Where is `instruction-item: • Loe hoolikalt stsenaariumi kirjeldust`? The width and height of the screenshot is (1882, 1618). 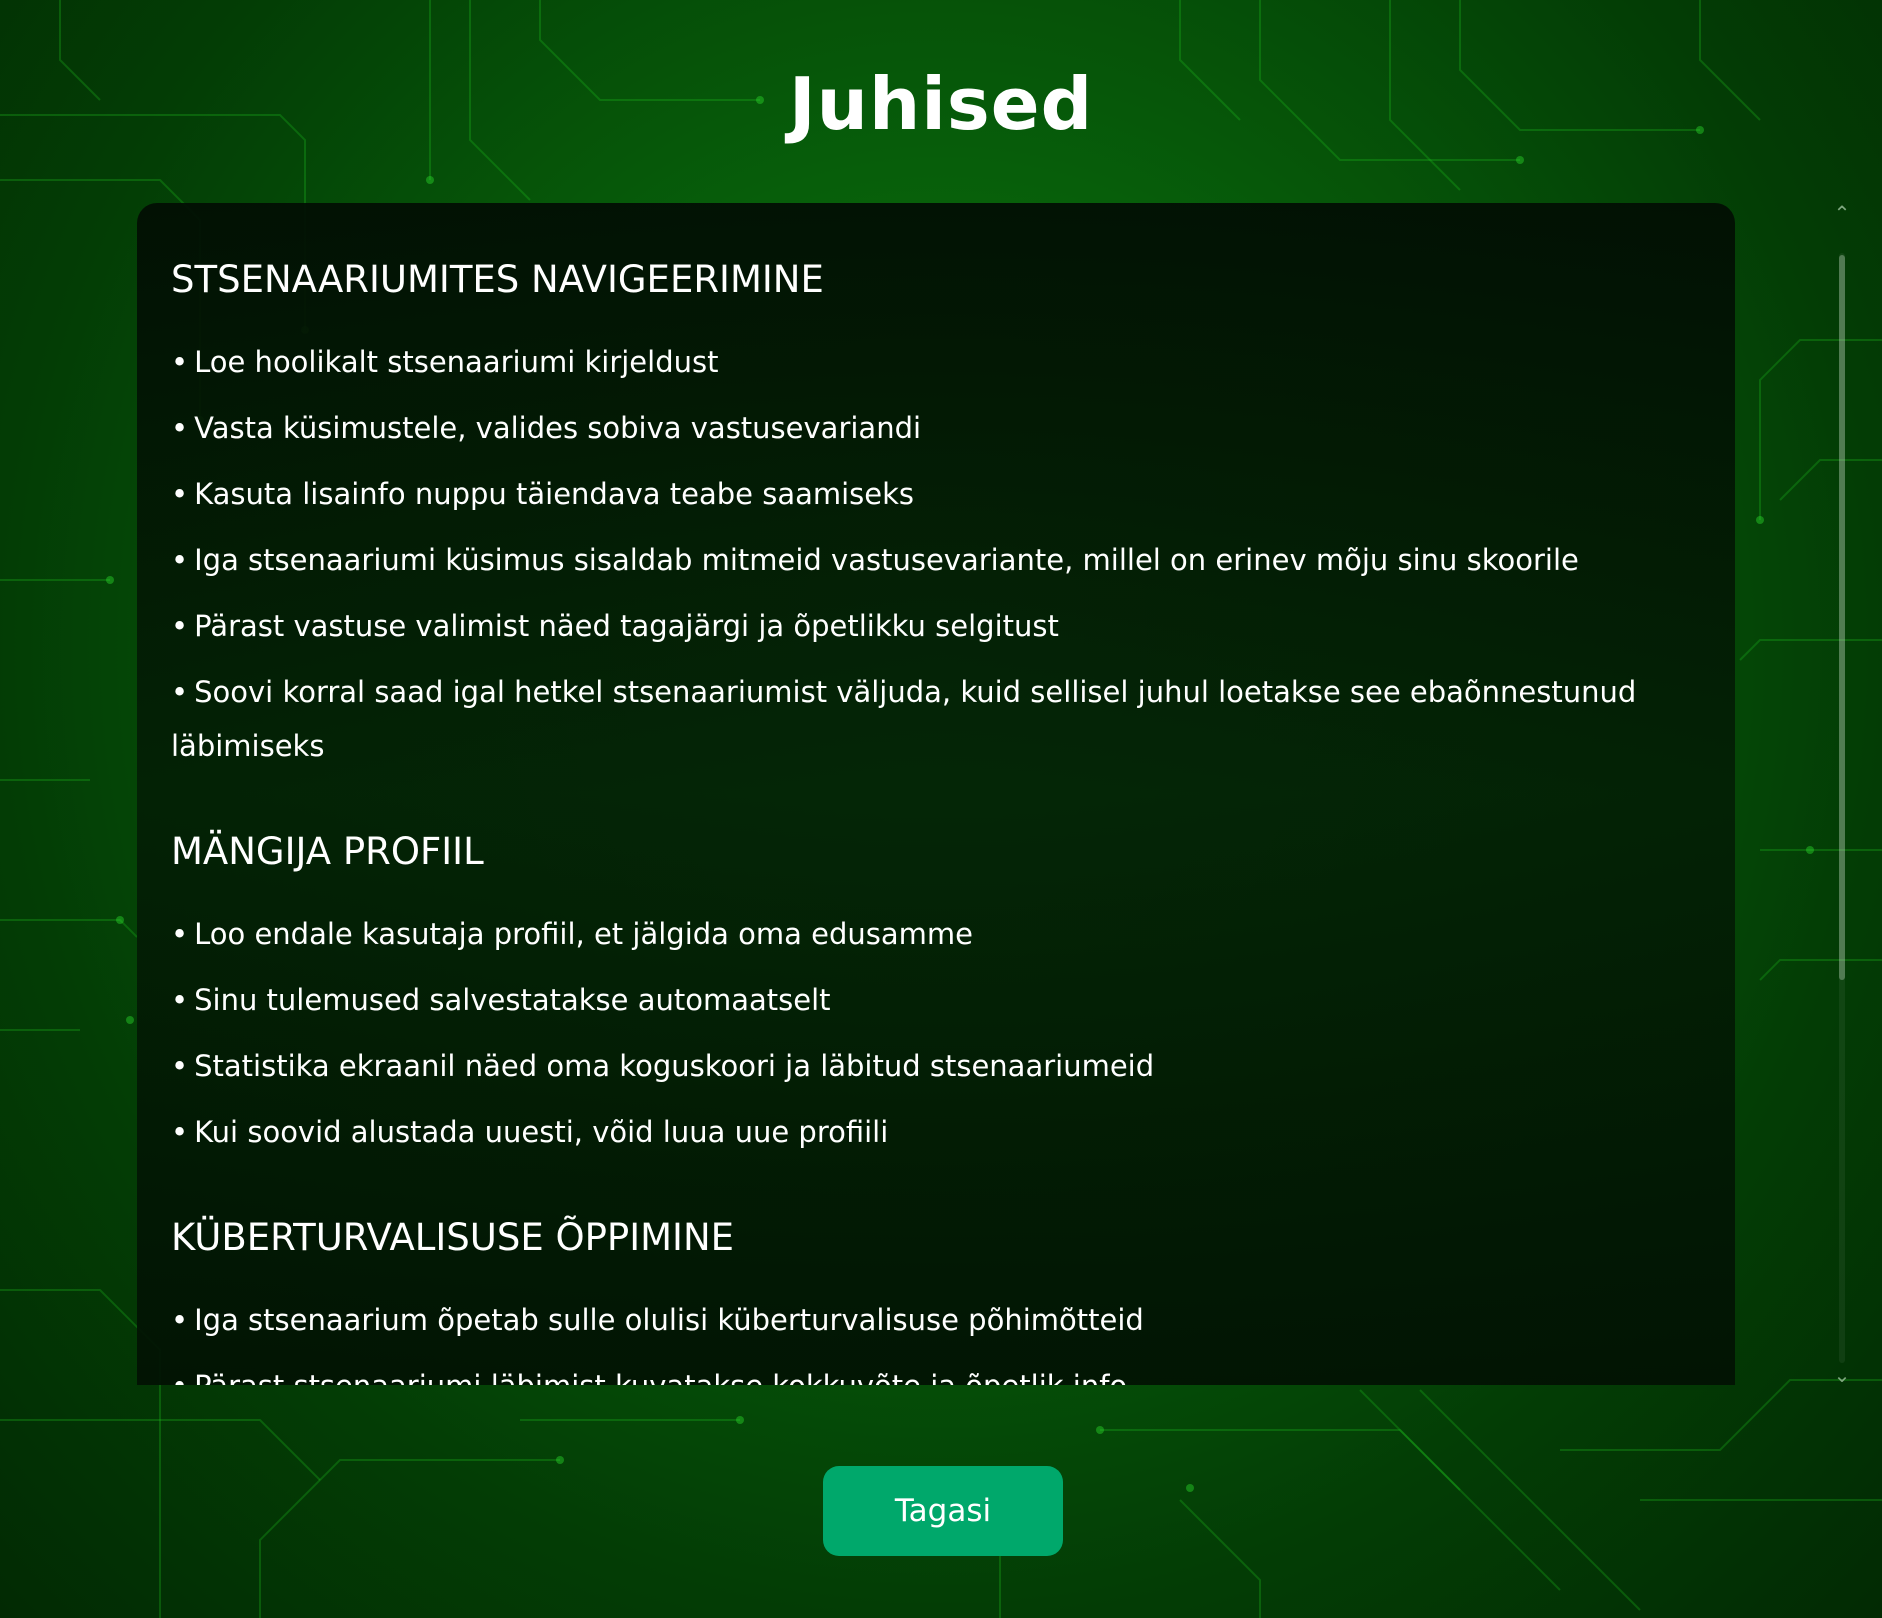 instruction-item: • Loe hoolikalt stsenaariumi kirjeldust is located at coordinates (936, 362).